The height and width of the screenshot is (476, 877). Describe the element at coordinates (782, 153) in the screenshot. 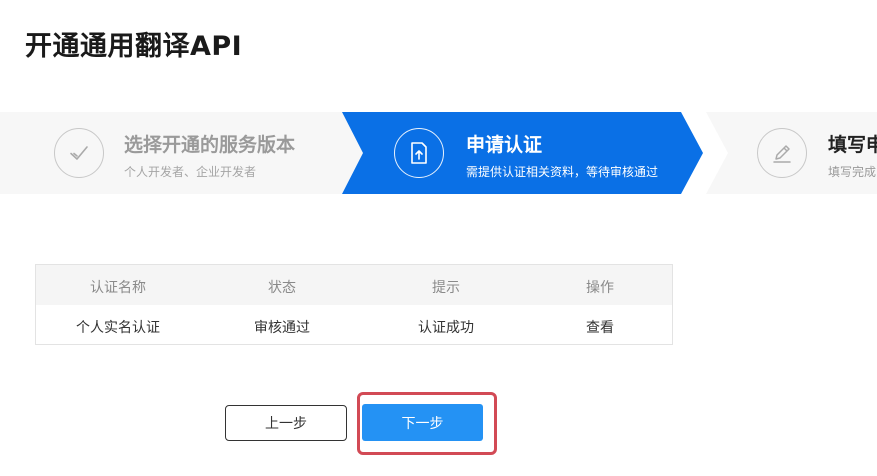

I see `pen-edit-icon` at that location.